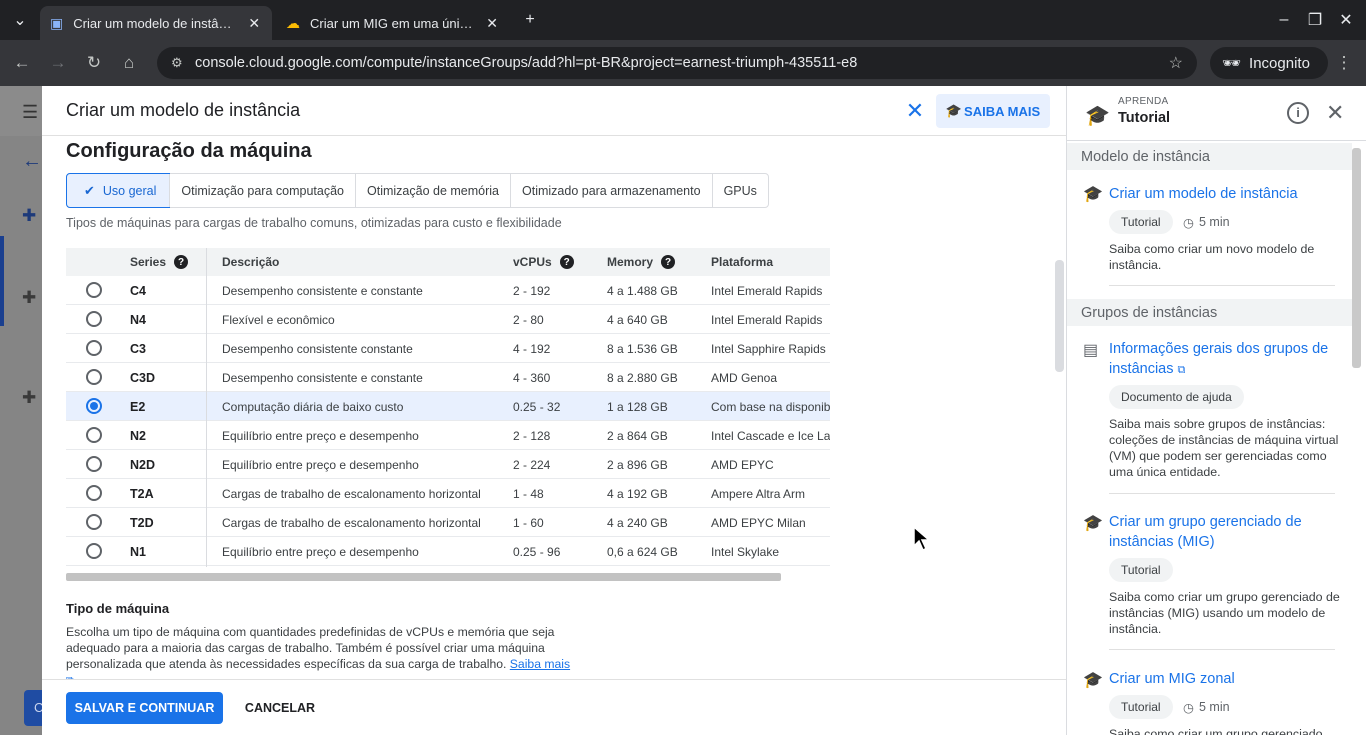  Describe the element at coordinates (611, 190) in the screenshot. I see `tab-storage-optimized: Otimizado para armazenamento` at that location.